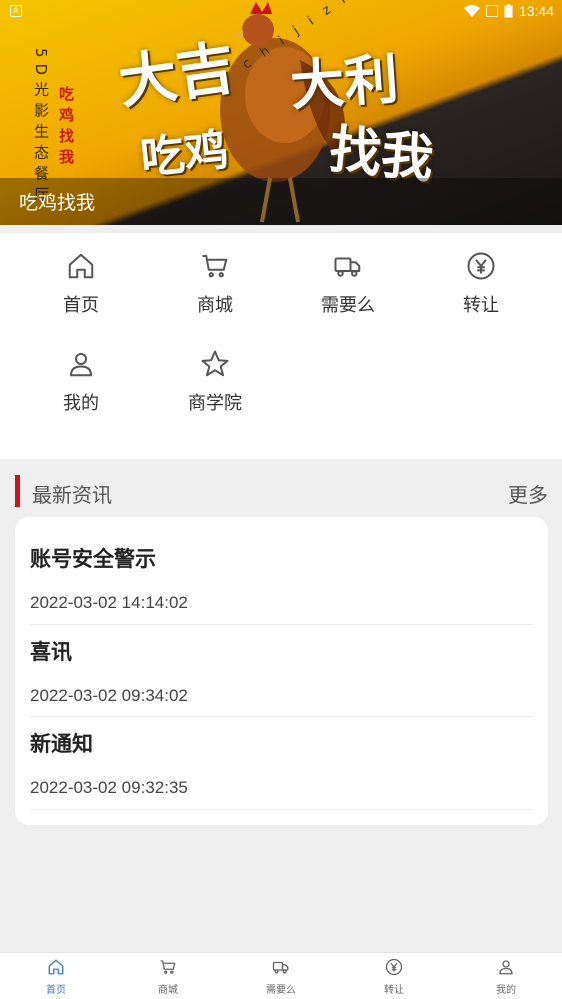 The image size is (562, 999). I want to click on menu-item-transfer: 转让, so click(481, 284).